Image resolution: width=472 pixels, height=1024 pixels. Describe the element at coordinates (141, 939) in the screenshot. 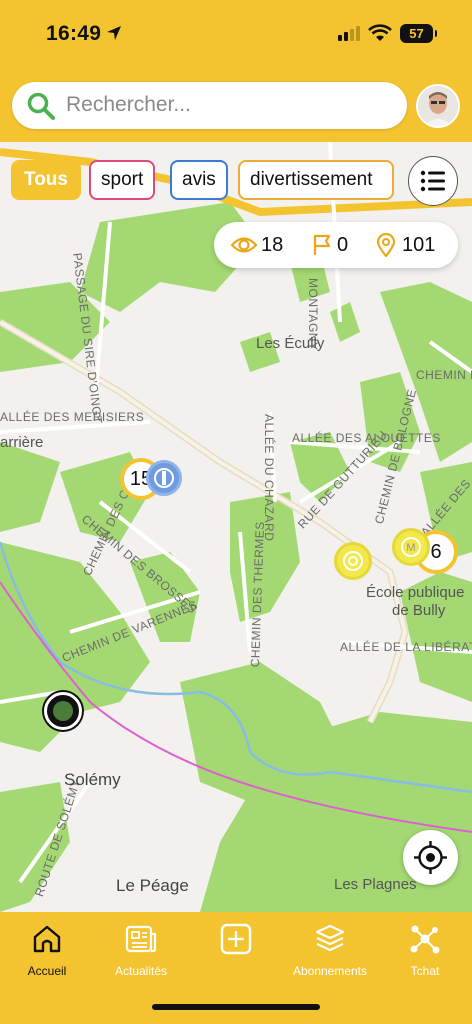

I see `news-icon` at that location.